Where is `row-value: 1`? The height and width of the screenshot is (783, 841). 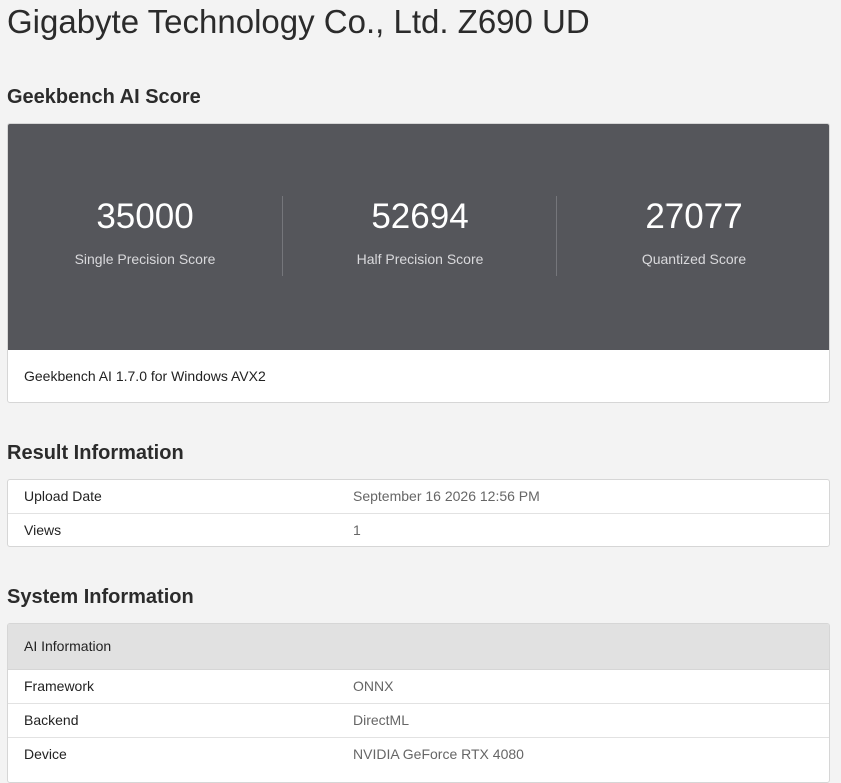 row-value: 1 is located at coordinates (357, 530).